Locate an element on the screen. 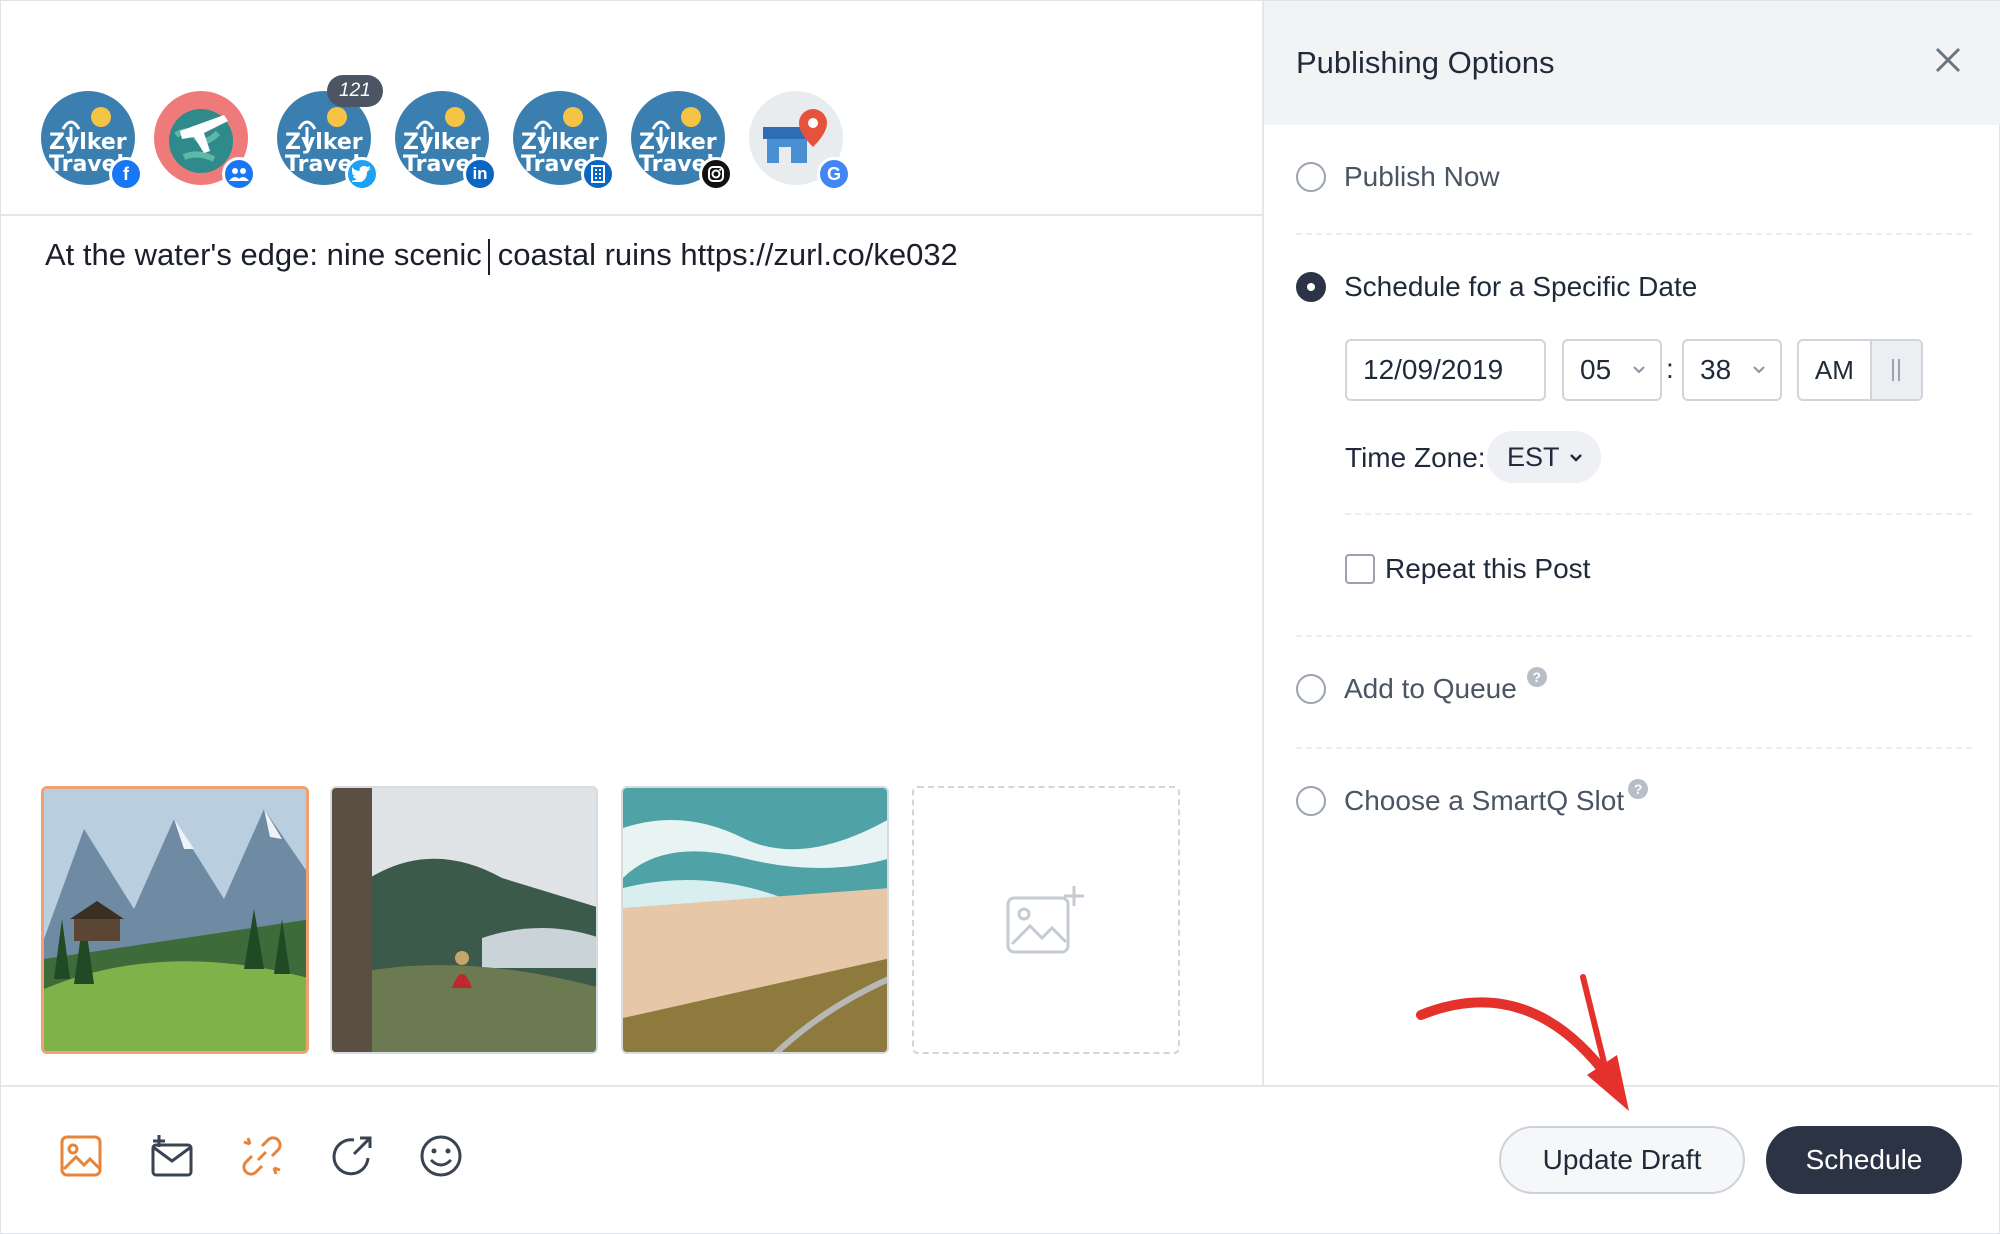  minute-select: 38 is located at coordinates (1732, 370).